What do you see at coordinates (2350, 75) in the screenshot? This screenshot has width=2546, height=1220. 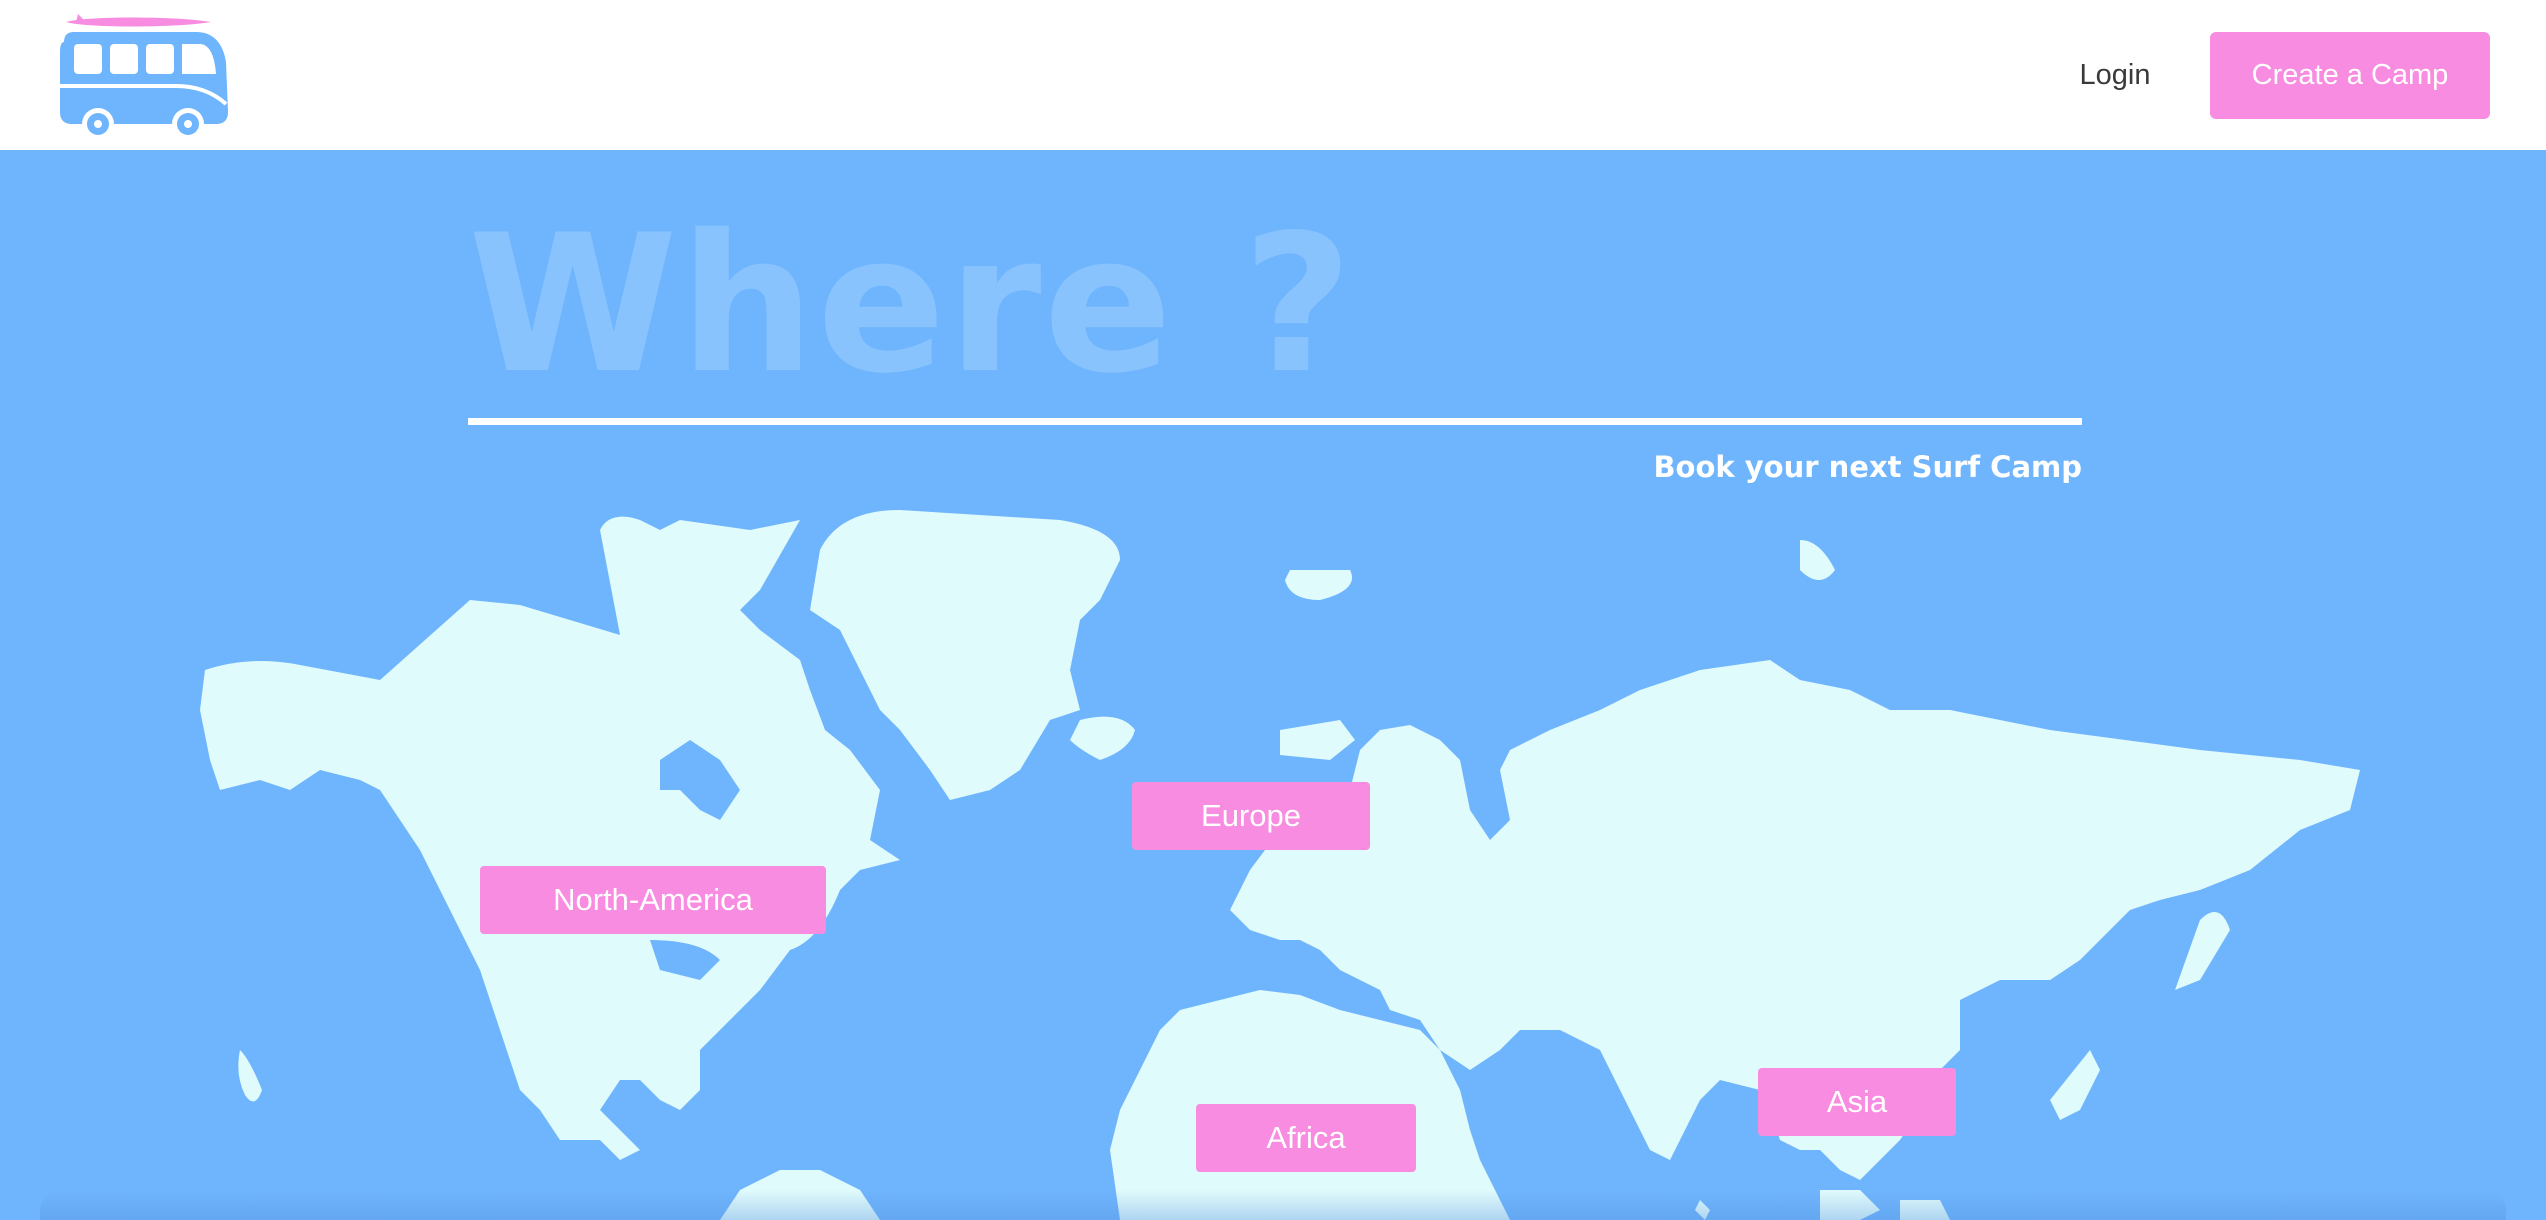 I see `create-camp-button: Create a Camp` at bounding box center [2350, 75].